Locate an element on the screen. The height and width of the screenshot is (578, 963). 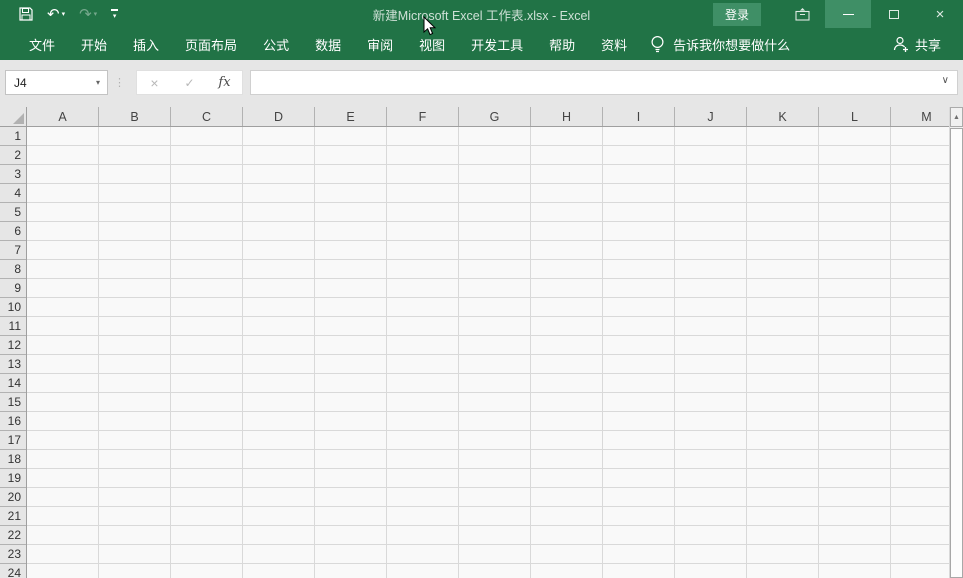
menu-tab-10: 资料 is located at coordinates (614, 44).